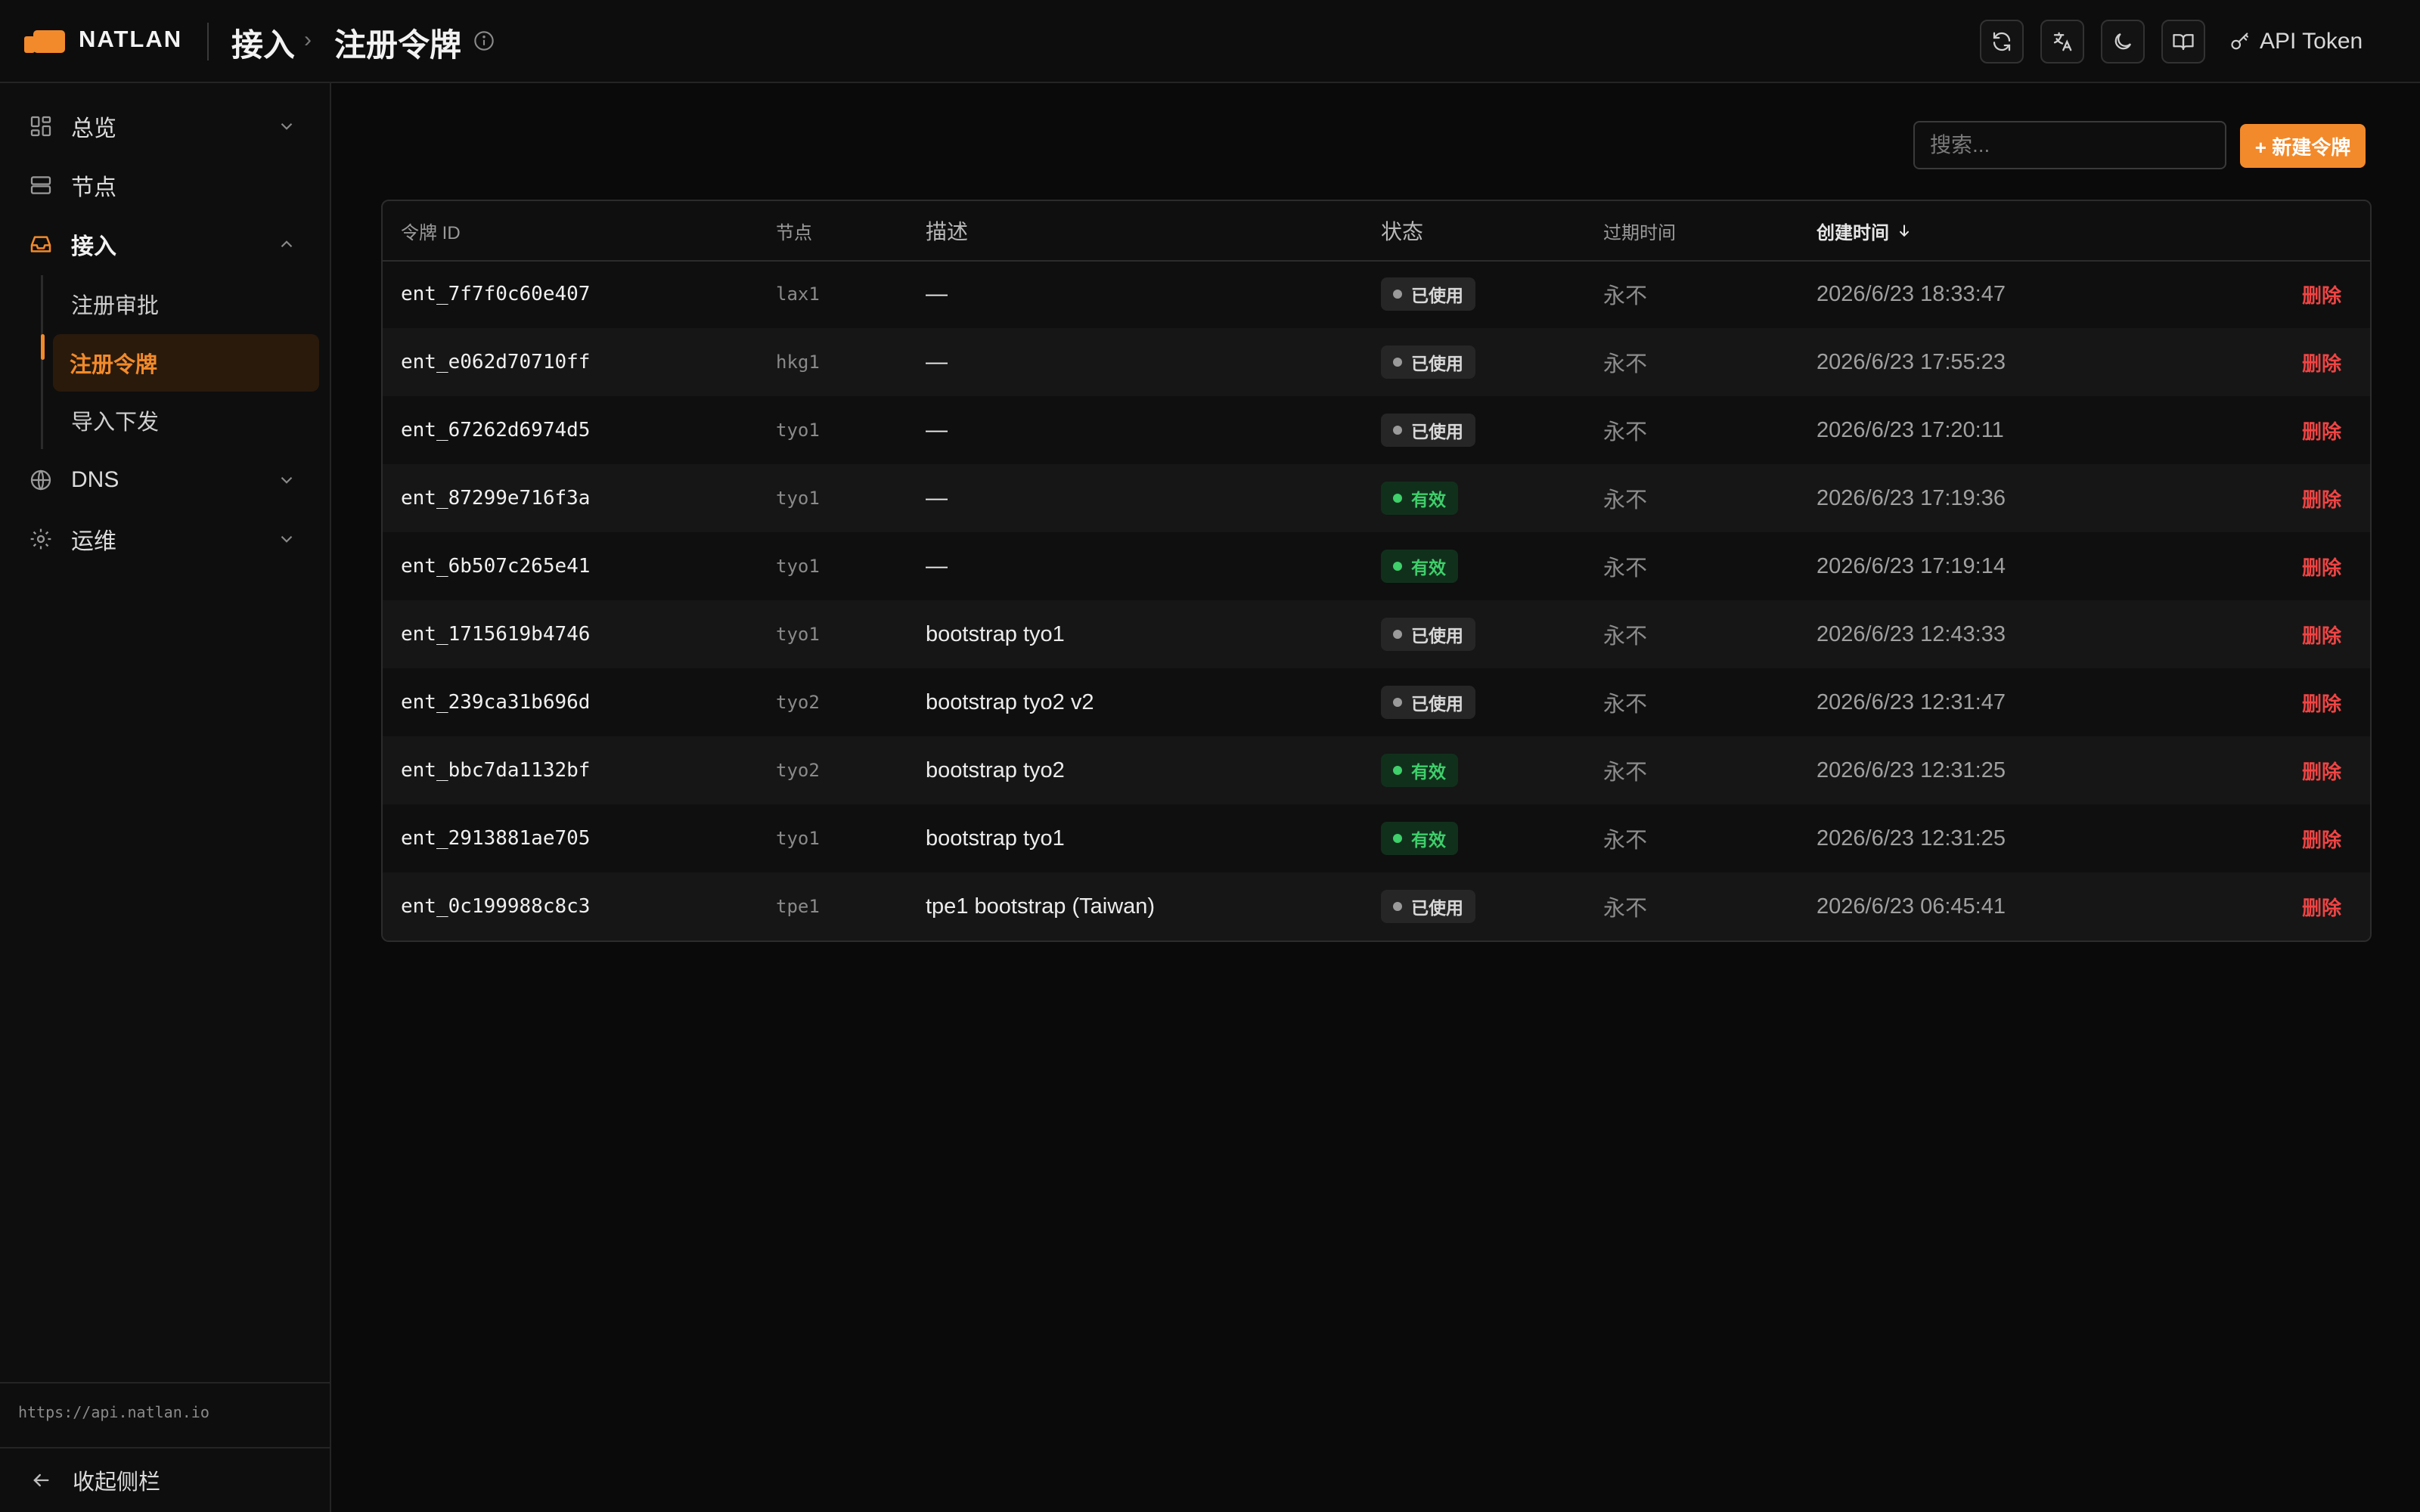 This screenshot has height=1512, width=2420. I want to click on column-header-description: 描述, so click(947, 232).